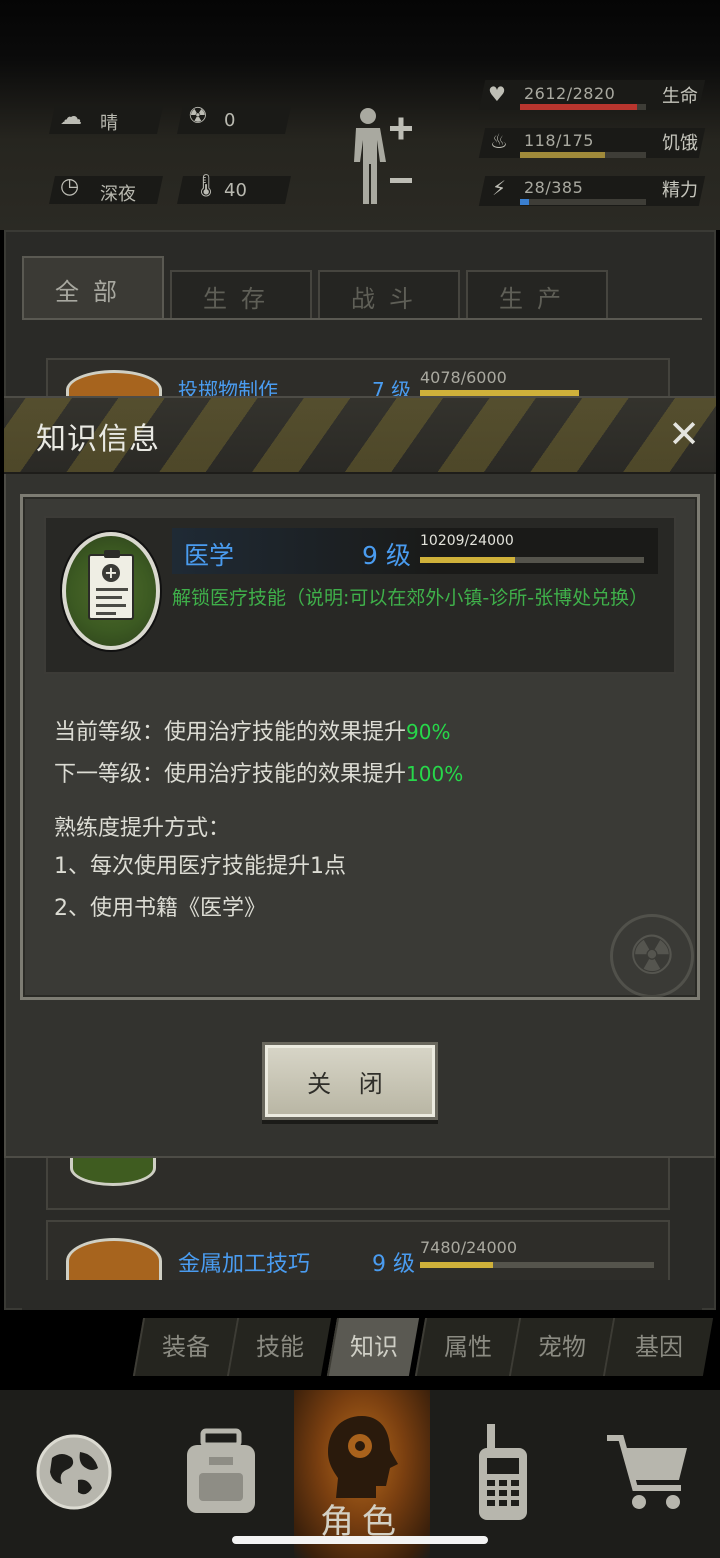 The width and height of the screenshot is (720, 1558). I want to click on nav-inventory, so click(221, 1474).